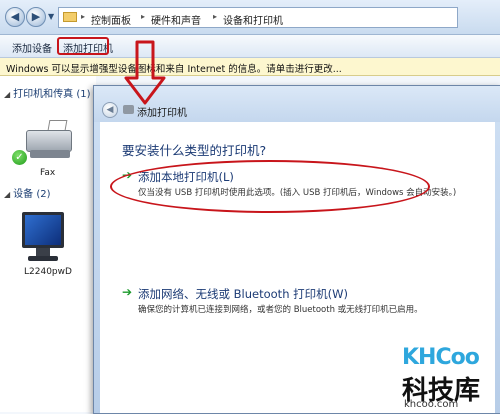 This screenshot has height=414, width=500. What do you see at coordinates (48, 272) in the screenshot?
I see `monitor-device-label: L2240pwD` at bounding box center [48, 272].